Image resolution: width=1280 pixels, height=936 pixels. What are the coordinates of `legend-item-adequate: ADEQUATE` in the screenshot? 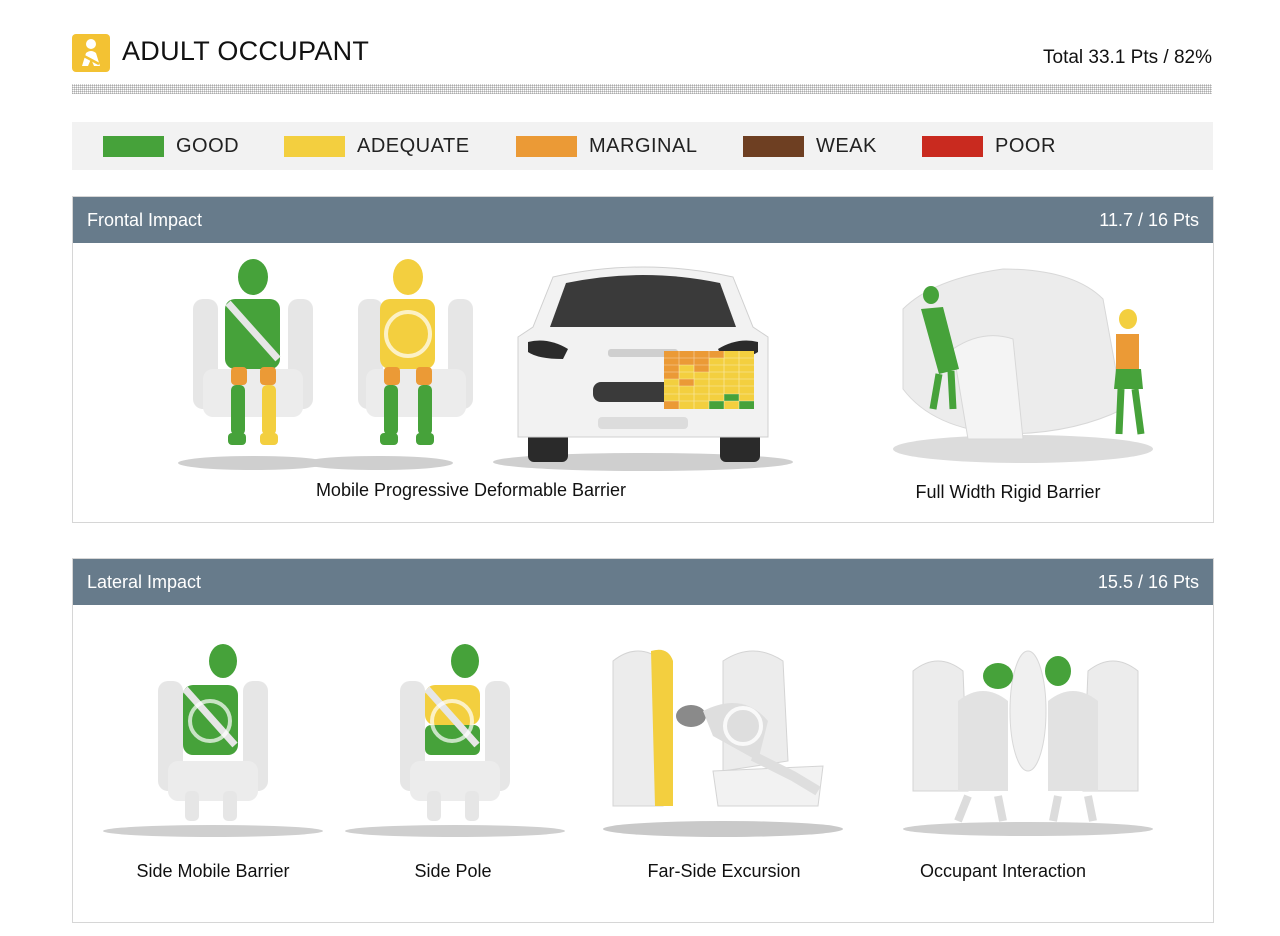 It's located at (377, 146).